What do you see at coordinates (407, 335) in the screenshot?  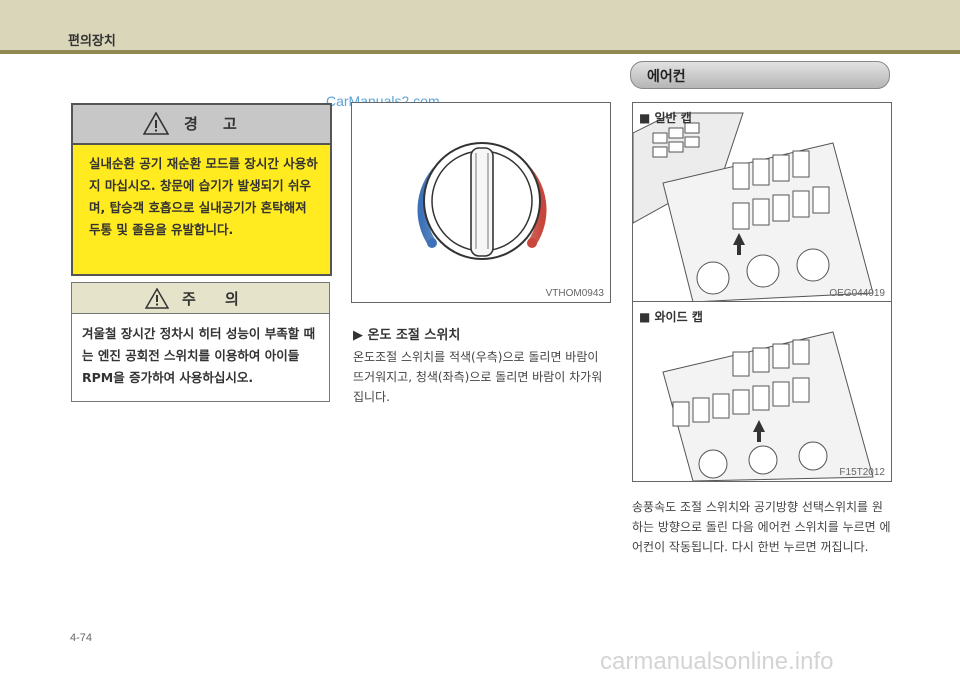 I see `temperature-switch-heading: ▶ 온도 조절 스위치` at bounding box center [407, 335].